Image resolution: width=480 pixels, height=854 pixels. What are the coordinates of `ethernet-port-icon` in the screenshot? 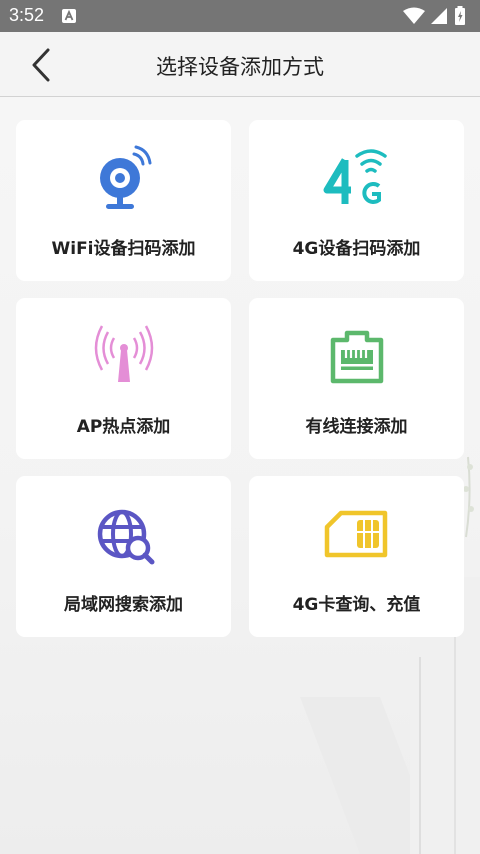 It's located at (356, 357).